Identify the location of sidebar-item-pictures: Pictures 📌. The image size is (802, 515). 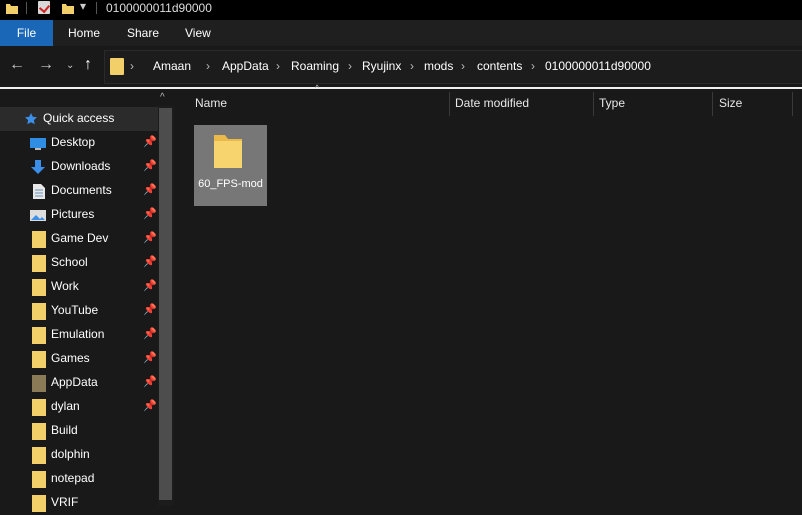
(79, 215).